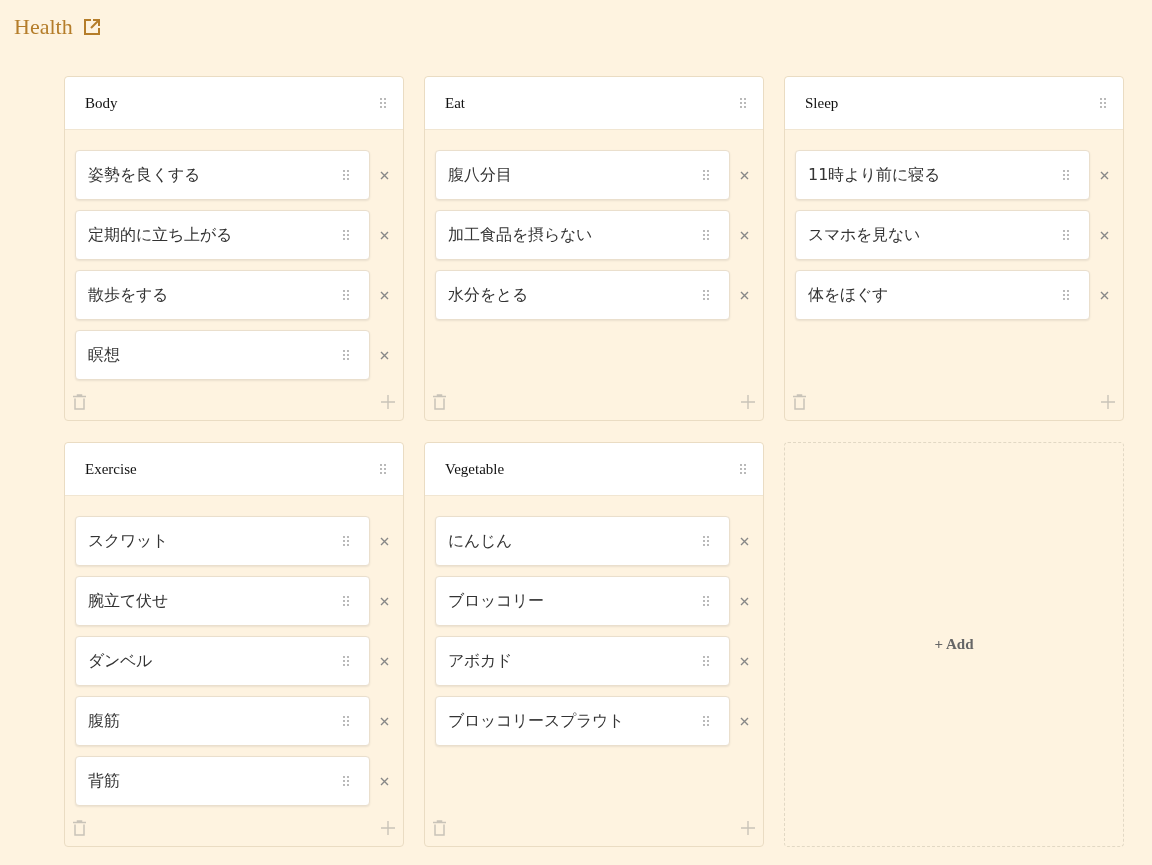 The image size is (1152, 865). What do you see at coordinates (582, 175) in the screenshot?
I see `task-card: 腹八分目` at bounding box center [582, 175].